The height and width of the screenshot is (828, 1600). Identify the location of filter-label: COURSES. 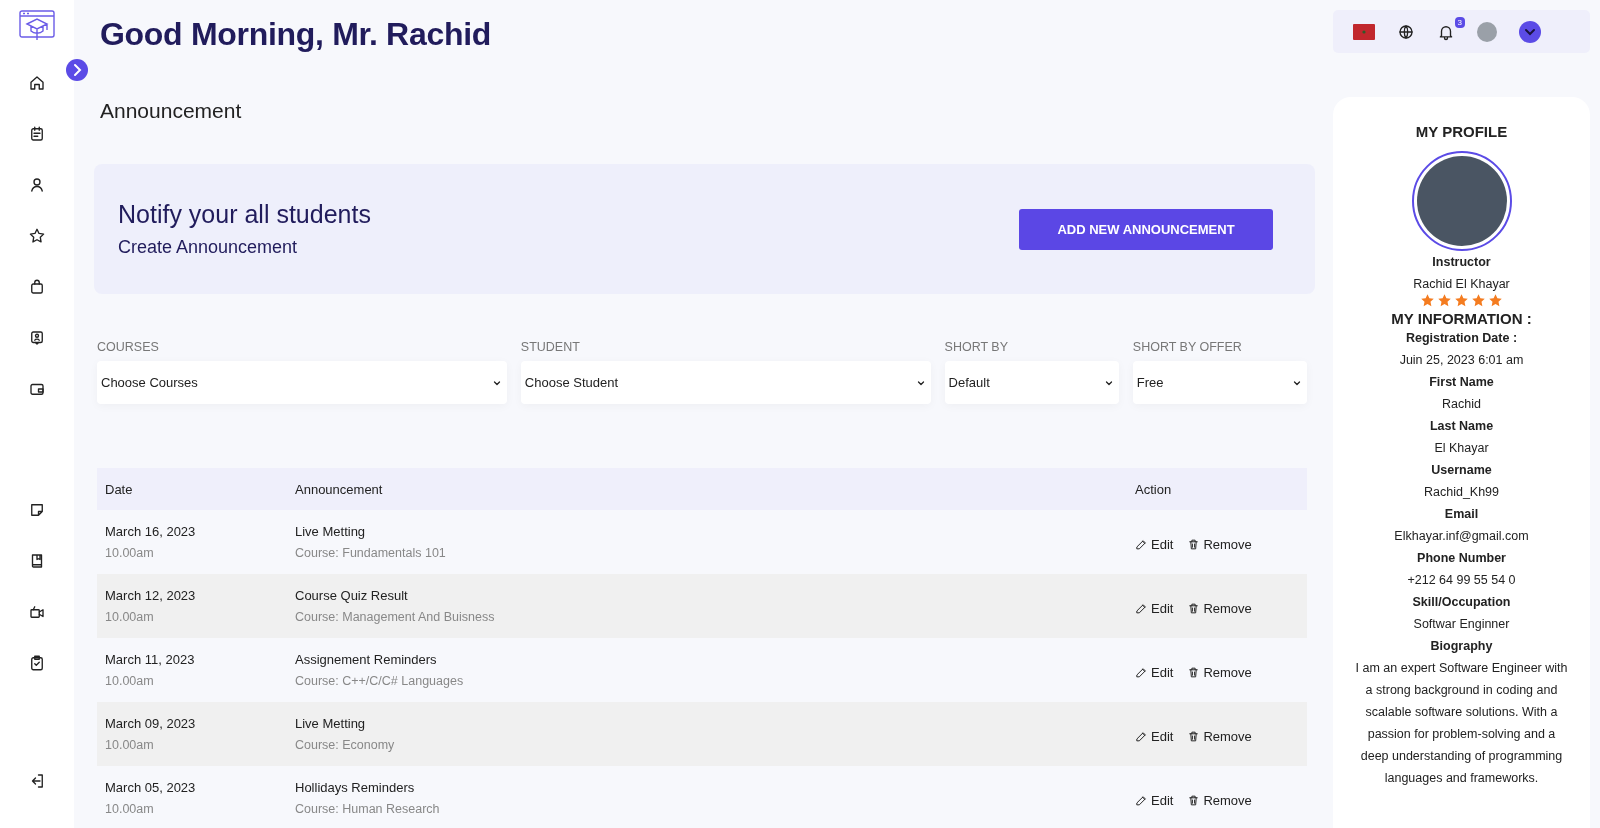
(128, 347).